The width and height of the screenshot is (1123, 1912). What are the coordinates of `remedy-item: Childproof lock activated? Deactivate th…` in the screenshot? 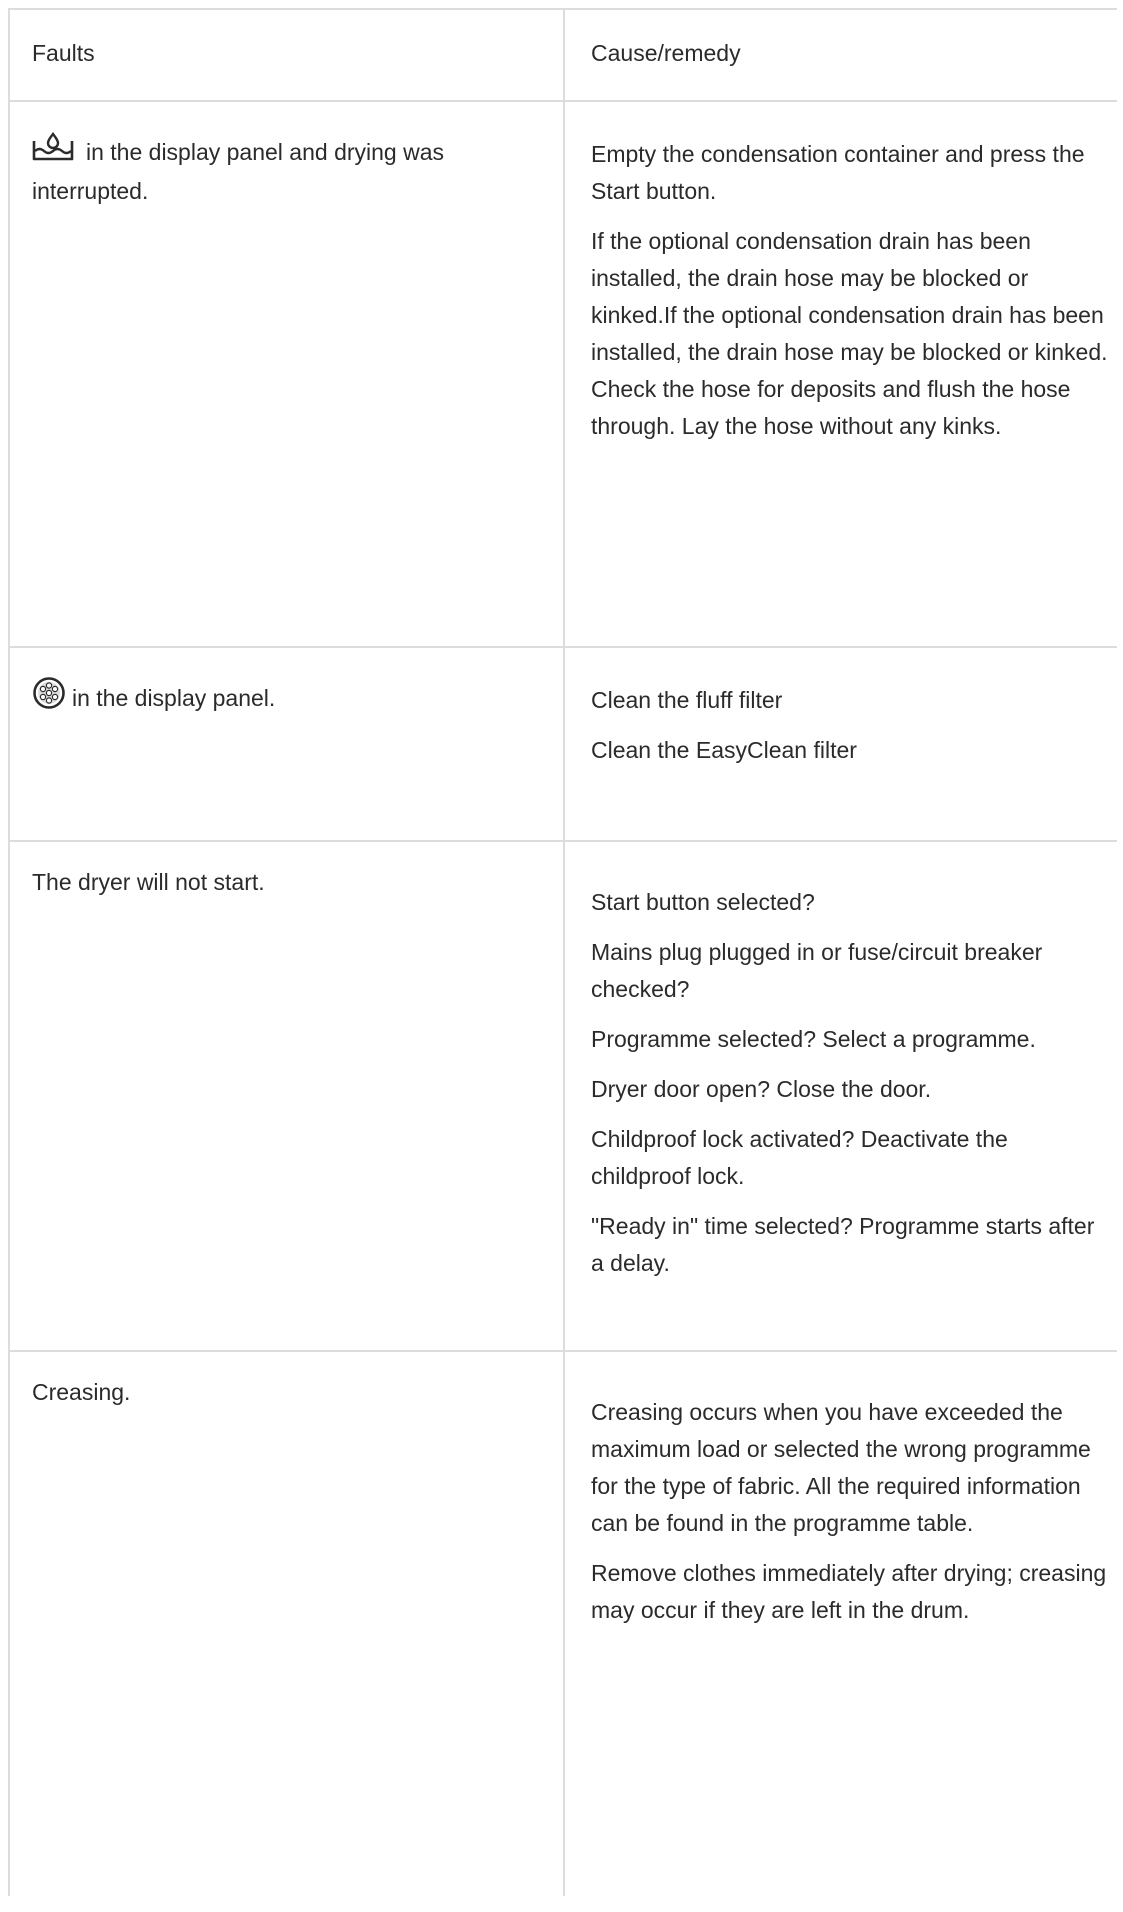 It's located at (799, 1157).